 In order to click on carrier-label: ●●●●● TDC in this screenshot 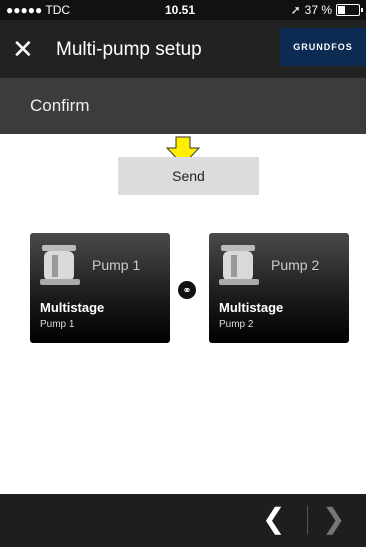, I will do `click(38, 10)`.